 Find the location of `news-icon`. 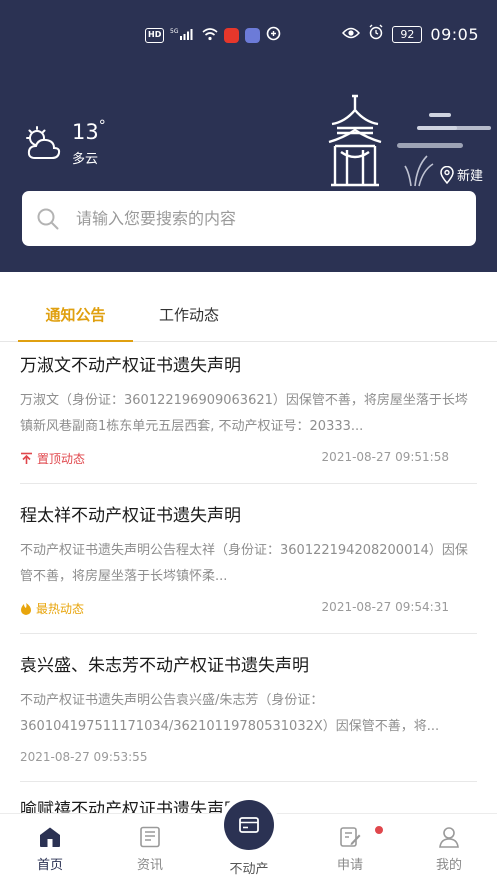

news-icon is located at coordinates (150, 837).